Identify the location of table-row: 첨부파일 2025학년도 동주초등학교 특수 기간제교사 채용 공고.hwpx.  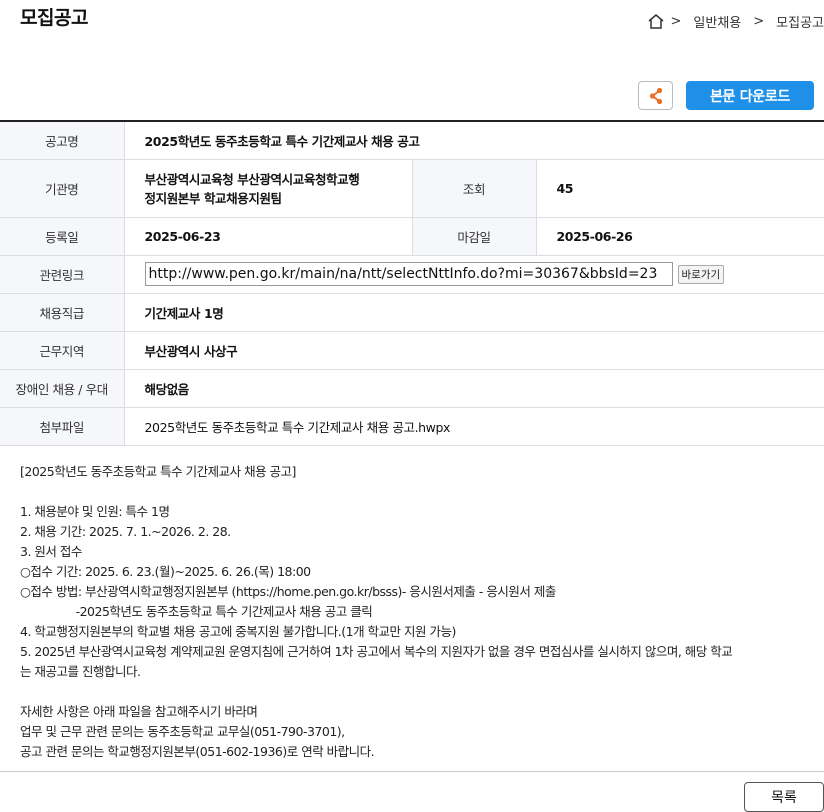
(412, 426).